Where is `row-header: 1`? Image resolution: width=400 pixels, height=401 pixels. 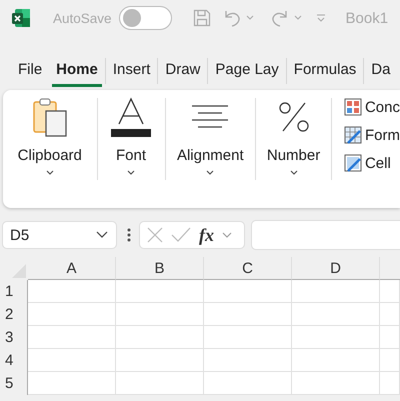 row-header: 1 is located at coordinates (14, 291).